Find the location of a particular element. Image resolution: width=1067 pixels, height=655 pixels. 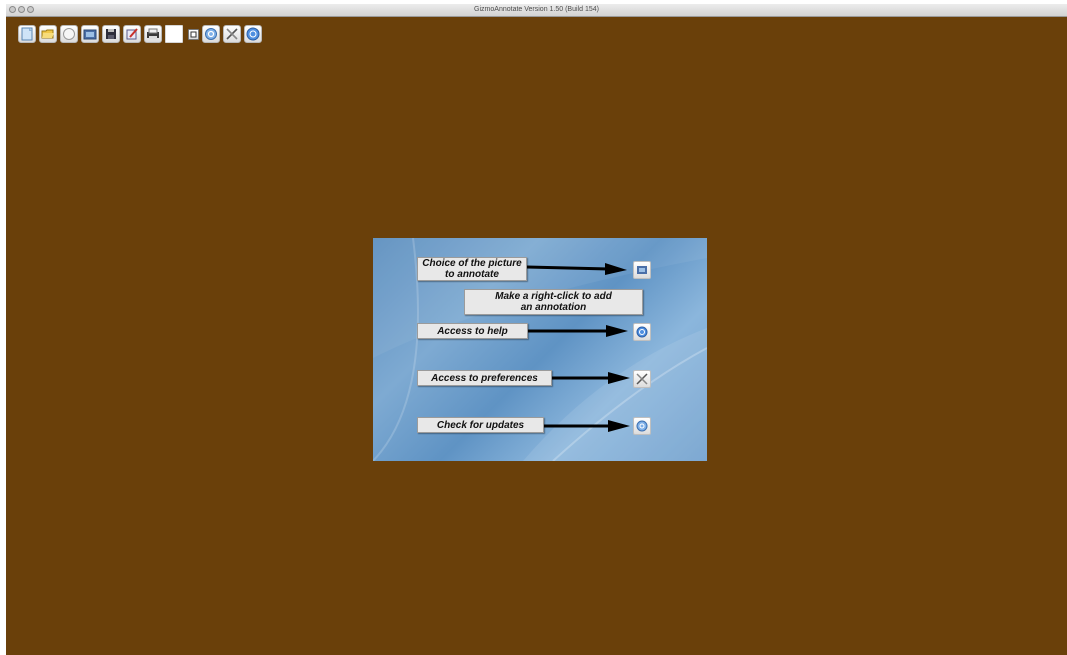

save-disk-icon is located at coordinates (111, 34).